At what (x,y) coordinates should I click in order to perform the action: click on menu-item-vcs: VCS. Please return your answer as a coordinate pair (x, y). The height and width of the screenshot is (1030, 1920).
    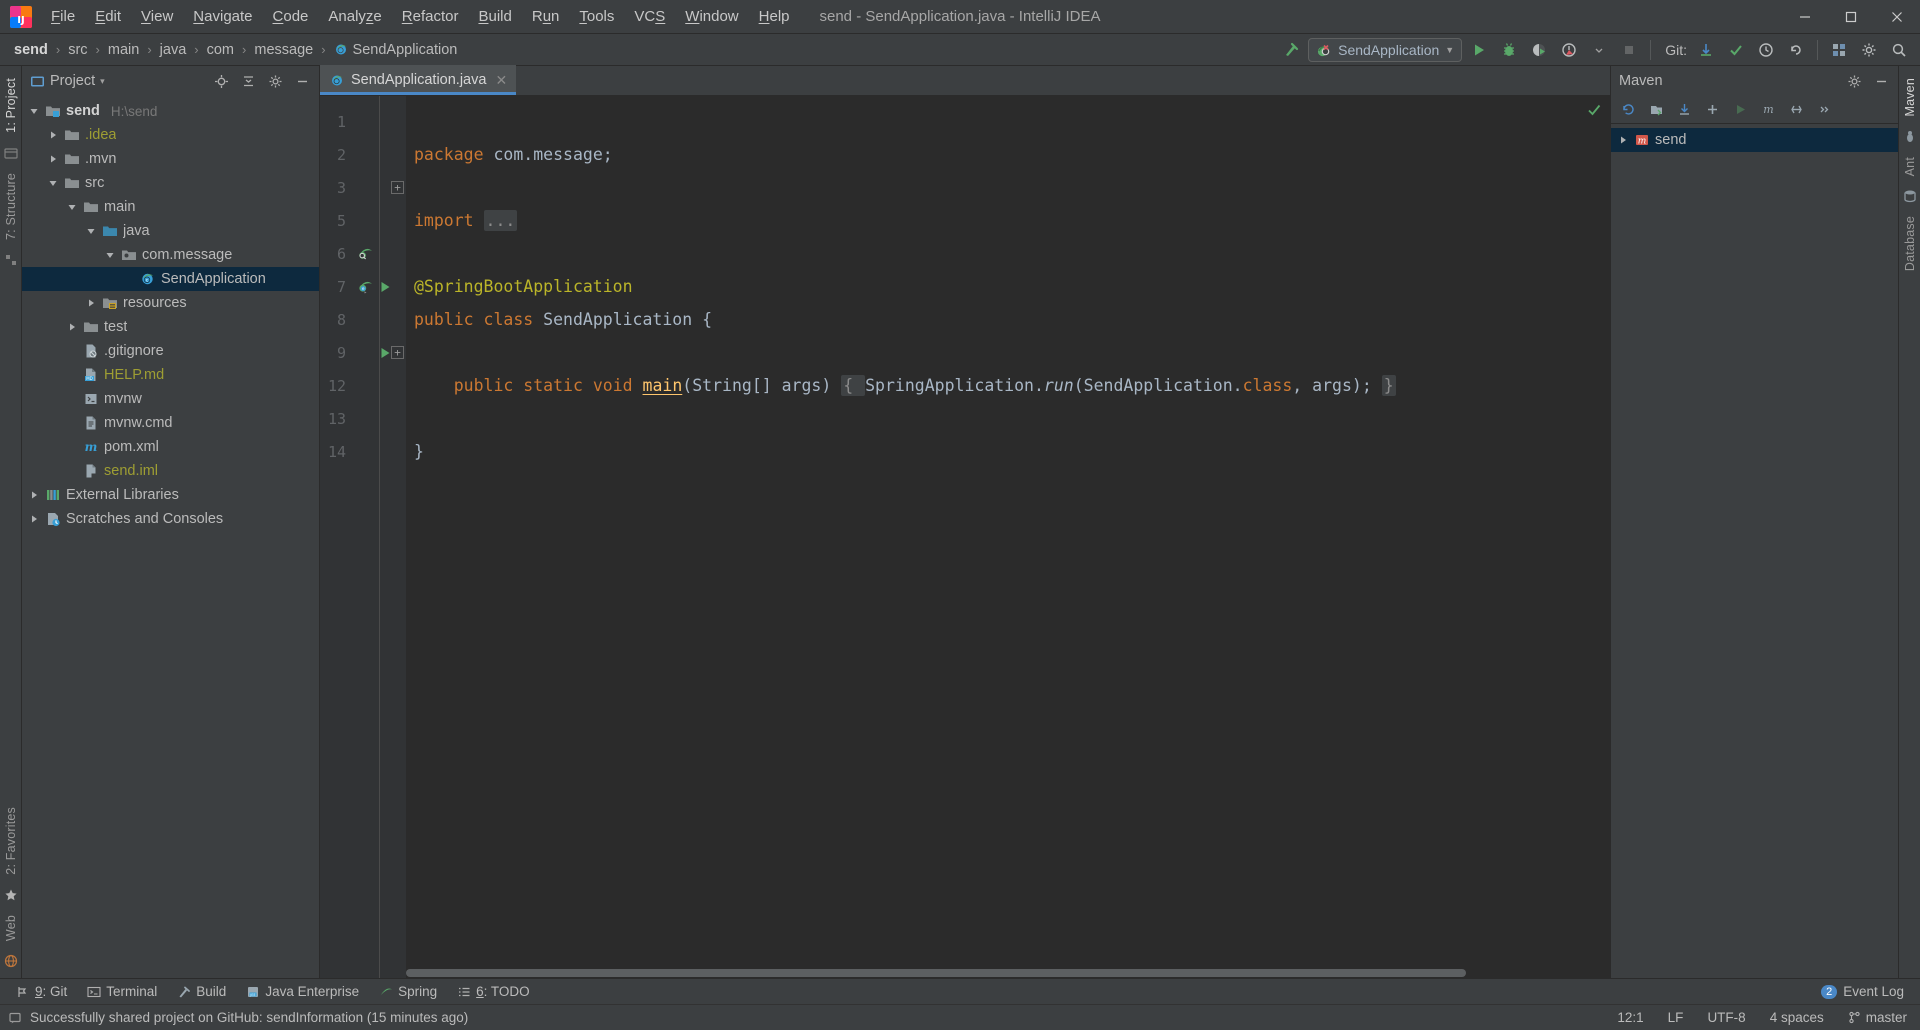
    Looking at the image, I should click on (649, 16).